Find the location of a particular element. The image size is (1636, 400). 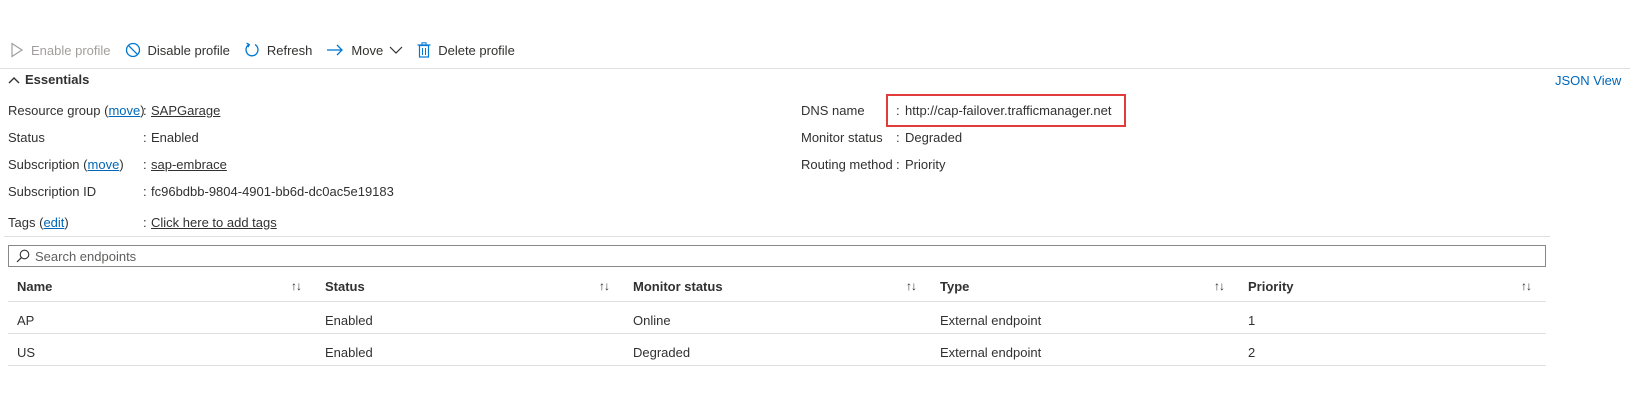

status-value: Enabled is located at coordinates (175, 137).